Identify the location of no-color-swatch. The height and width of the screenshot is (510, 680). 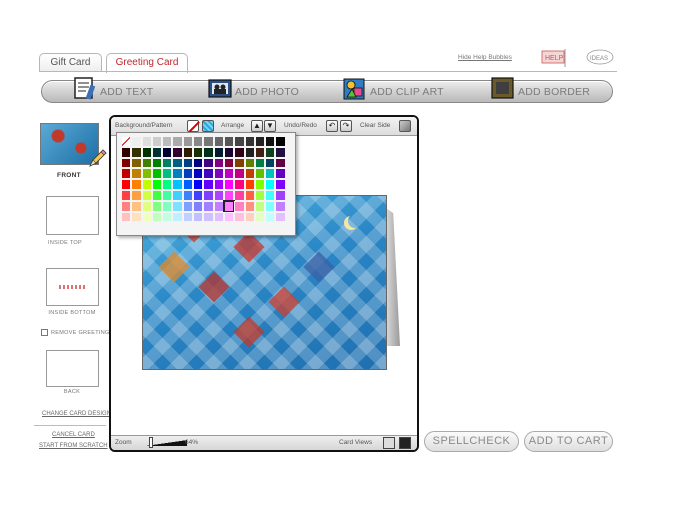
(126, 141).